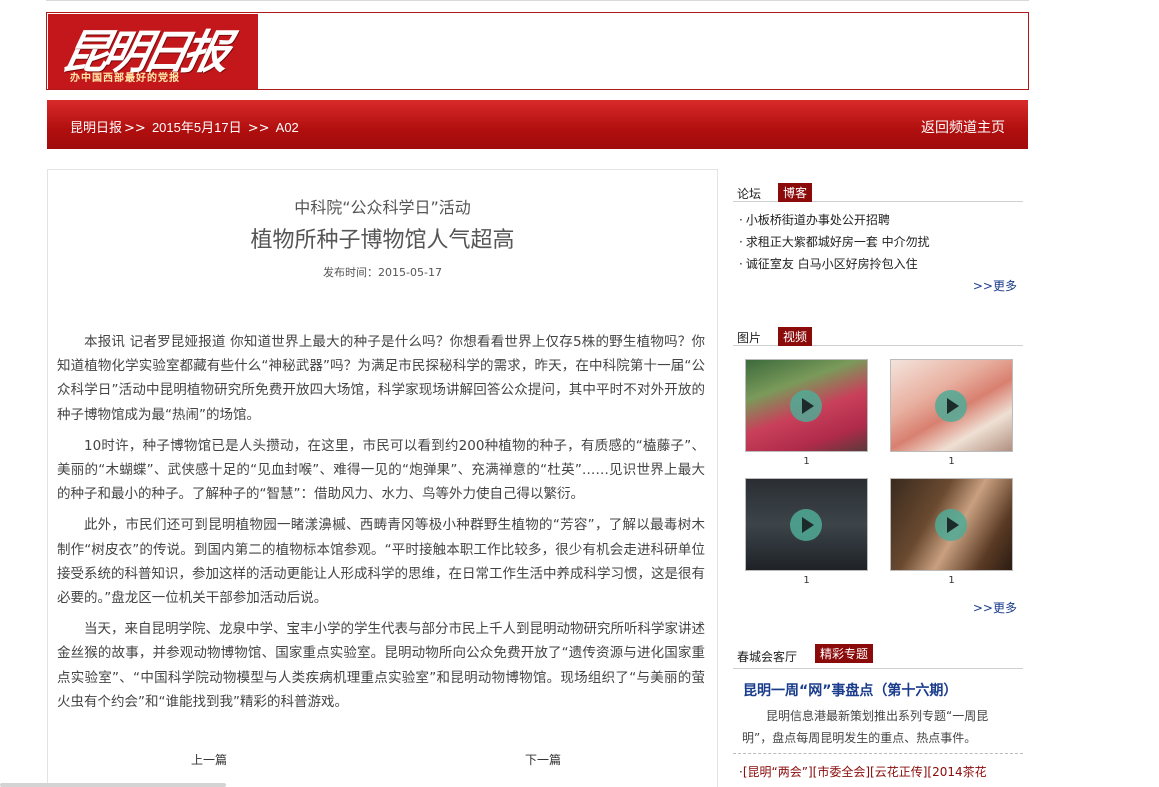 The image size is (1159, 787). Describe the element at coordinates (881, 264) in the screenshot. I see `list-item: 诚征室友 白马小区好房拎包入住` at that location.